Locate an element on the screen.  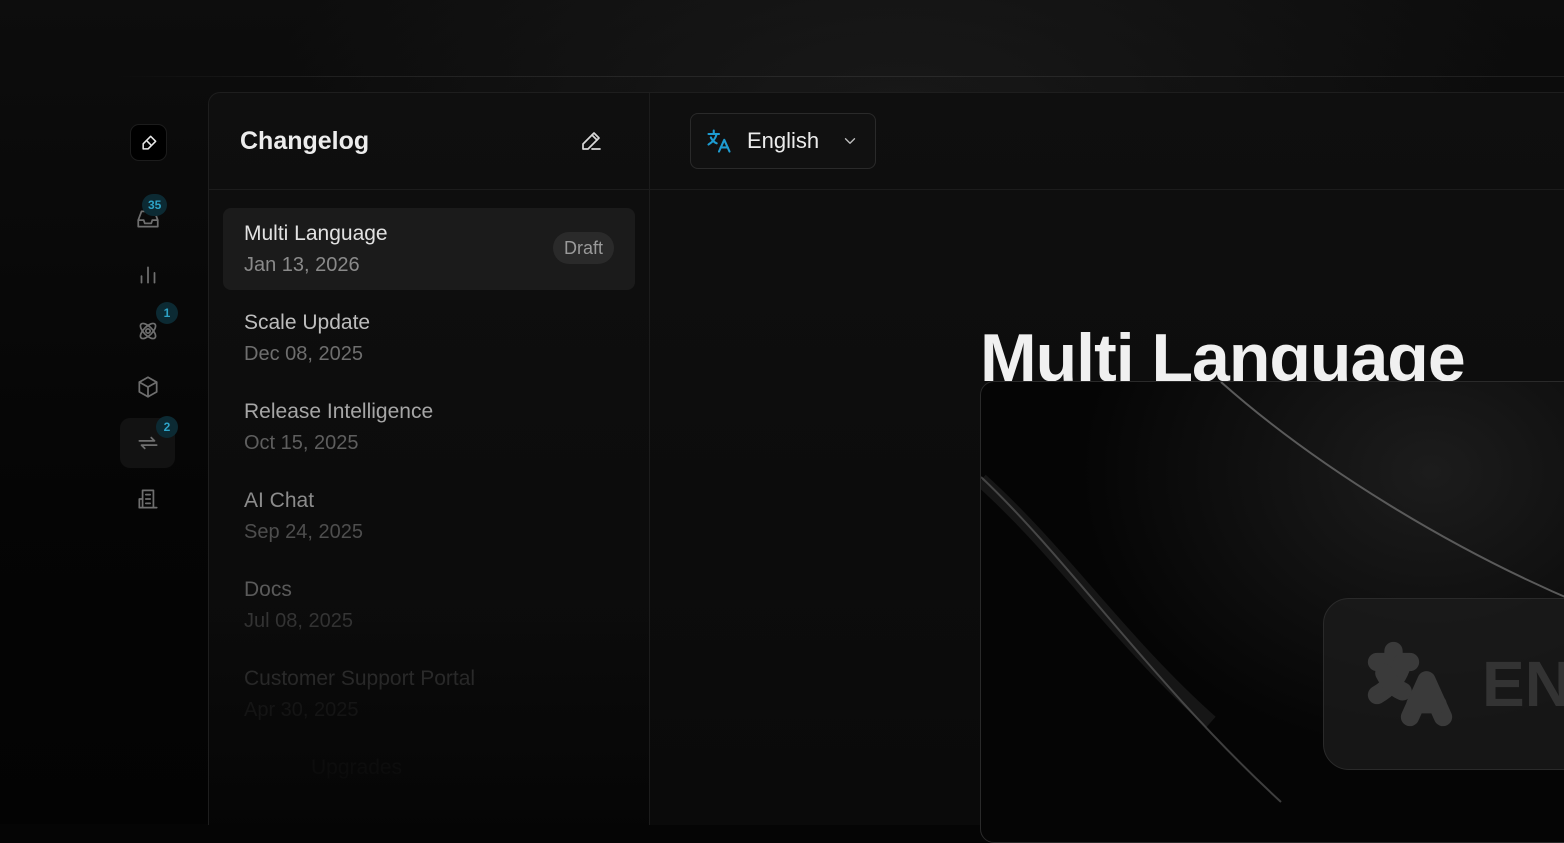
list-item: AI Chat Sep 24, 2025 is located at coordinates (429, 516).